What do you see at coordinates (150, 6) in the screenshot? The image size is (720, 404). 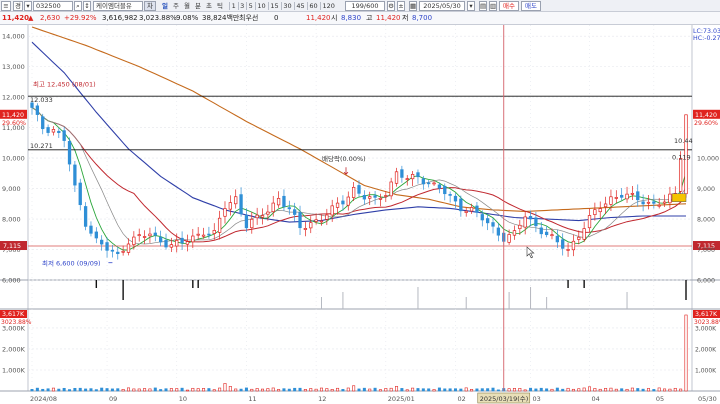 I see `chart-type-button: 차` at bounding box center [150, 6].